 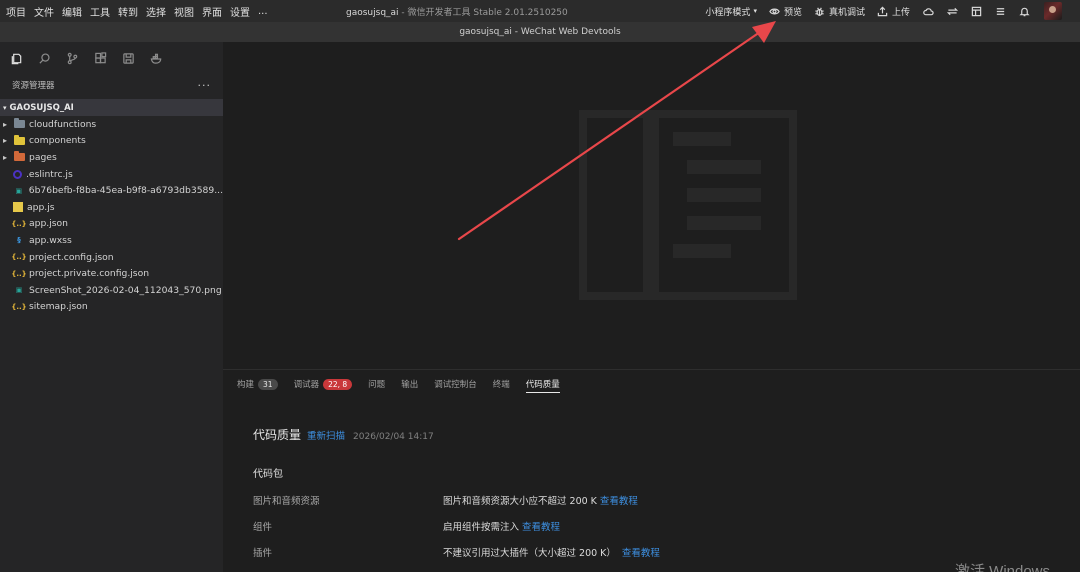 I want to click on rescan-link: 重新扫描, so click(x=326, y=435).